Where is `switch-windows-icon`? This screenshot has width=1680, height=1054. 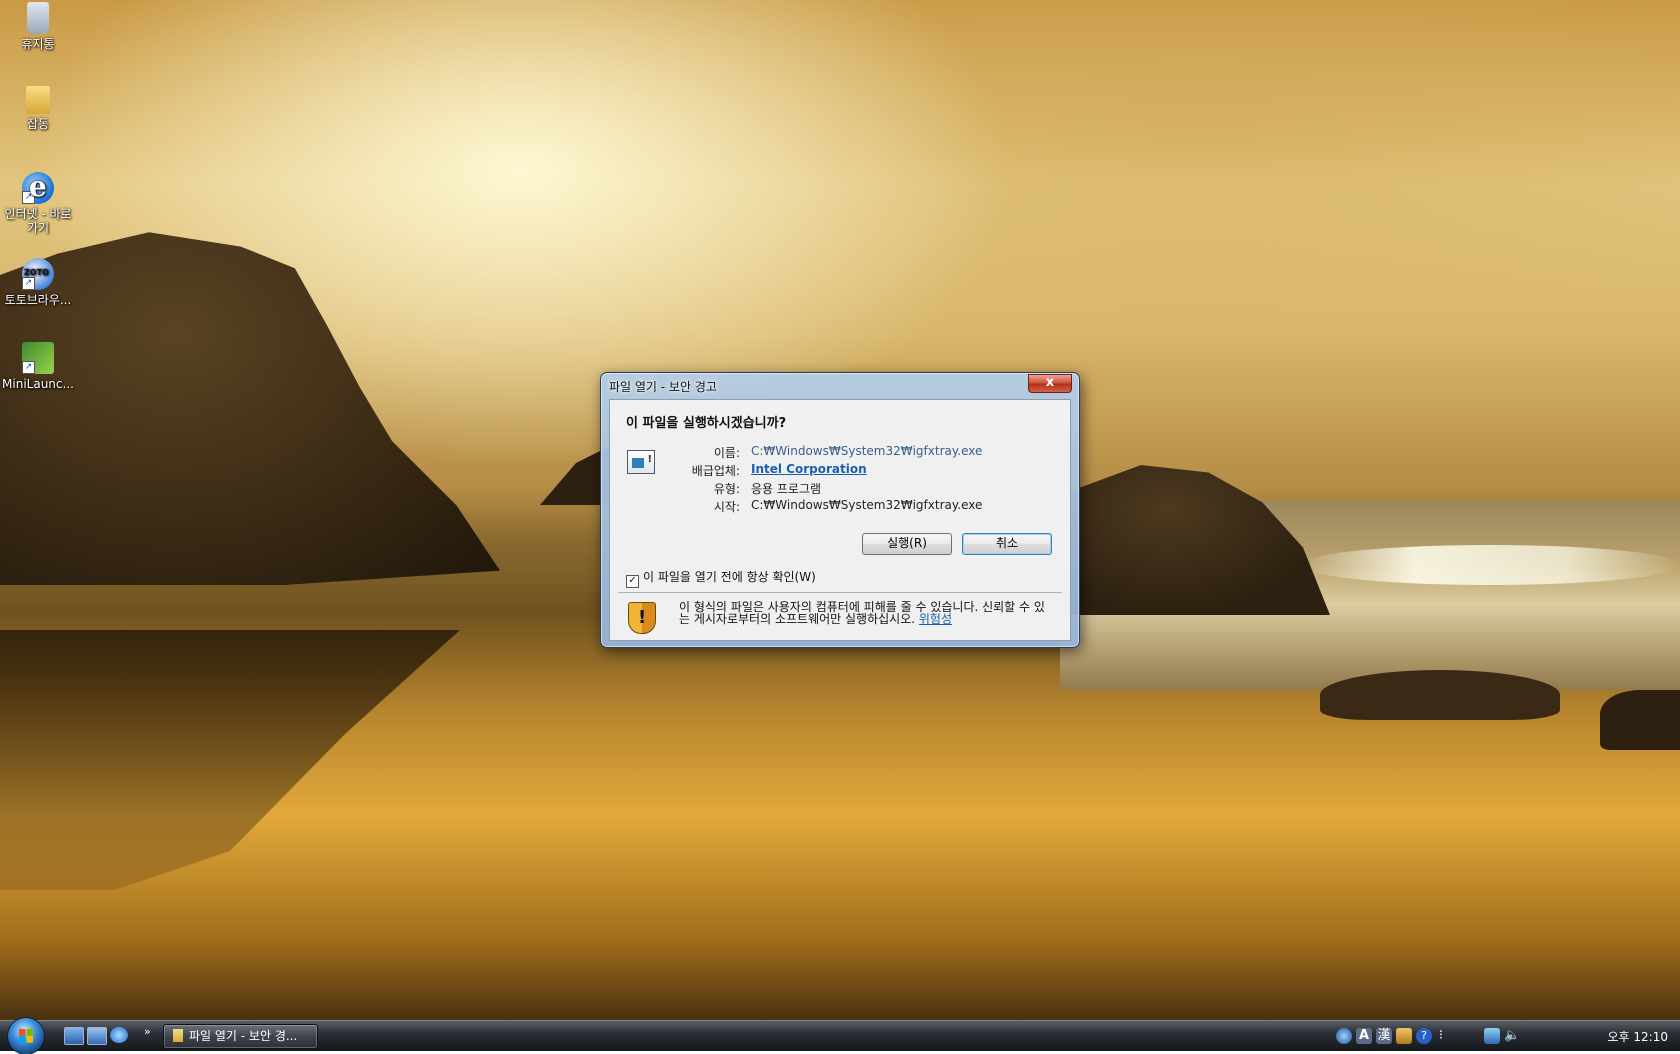
switch-windows-icon is located at coordinates (97, 1036).